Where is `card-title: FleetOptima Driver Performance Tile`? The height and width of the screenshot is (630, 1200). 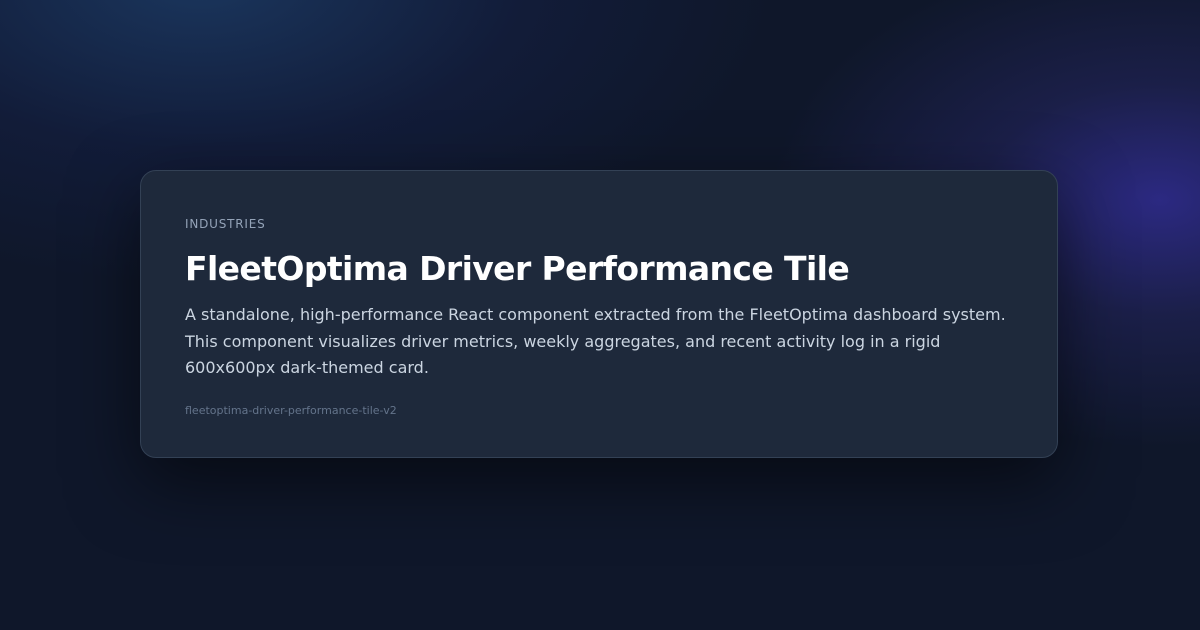
card-title: FleetOptima Driver Performance Tile is located at coordinates (517, 268).